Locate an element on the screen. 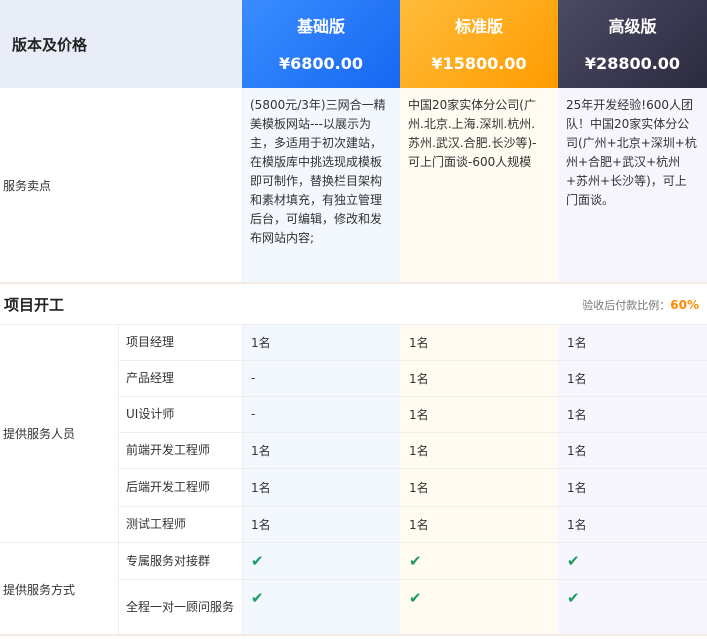  features-label-text: 服务卖点 is located at coordinates (27, 185).